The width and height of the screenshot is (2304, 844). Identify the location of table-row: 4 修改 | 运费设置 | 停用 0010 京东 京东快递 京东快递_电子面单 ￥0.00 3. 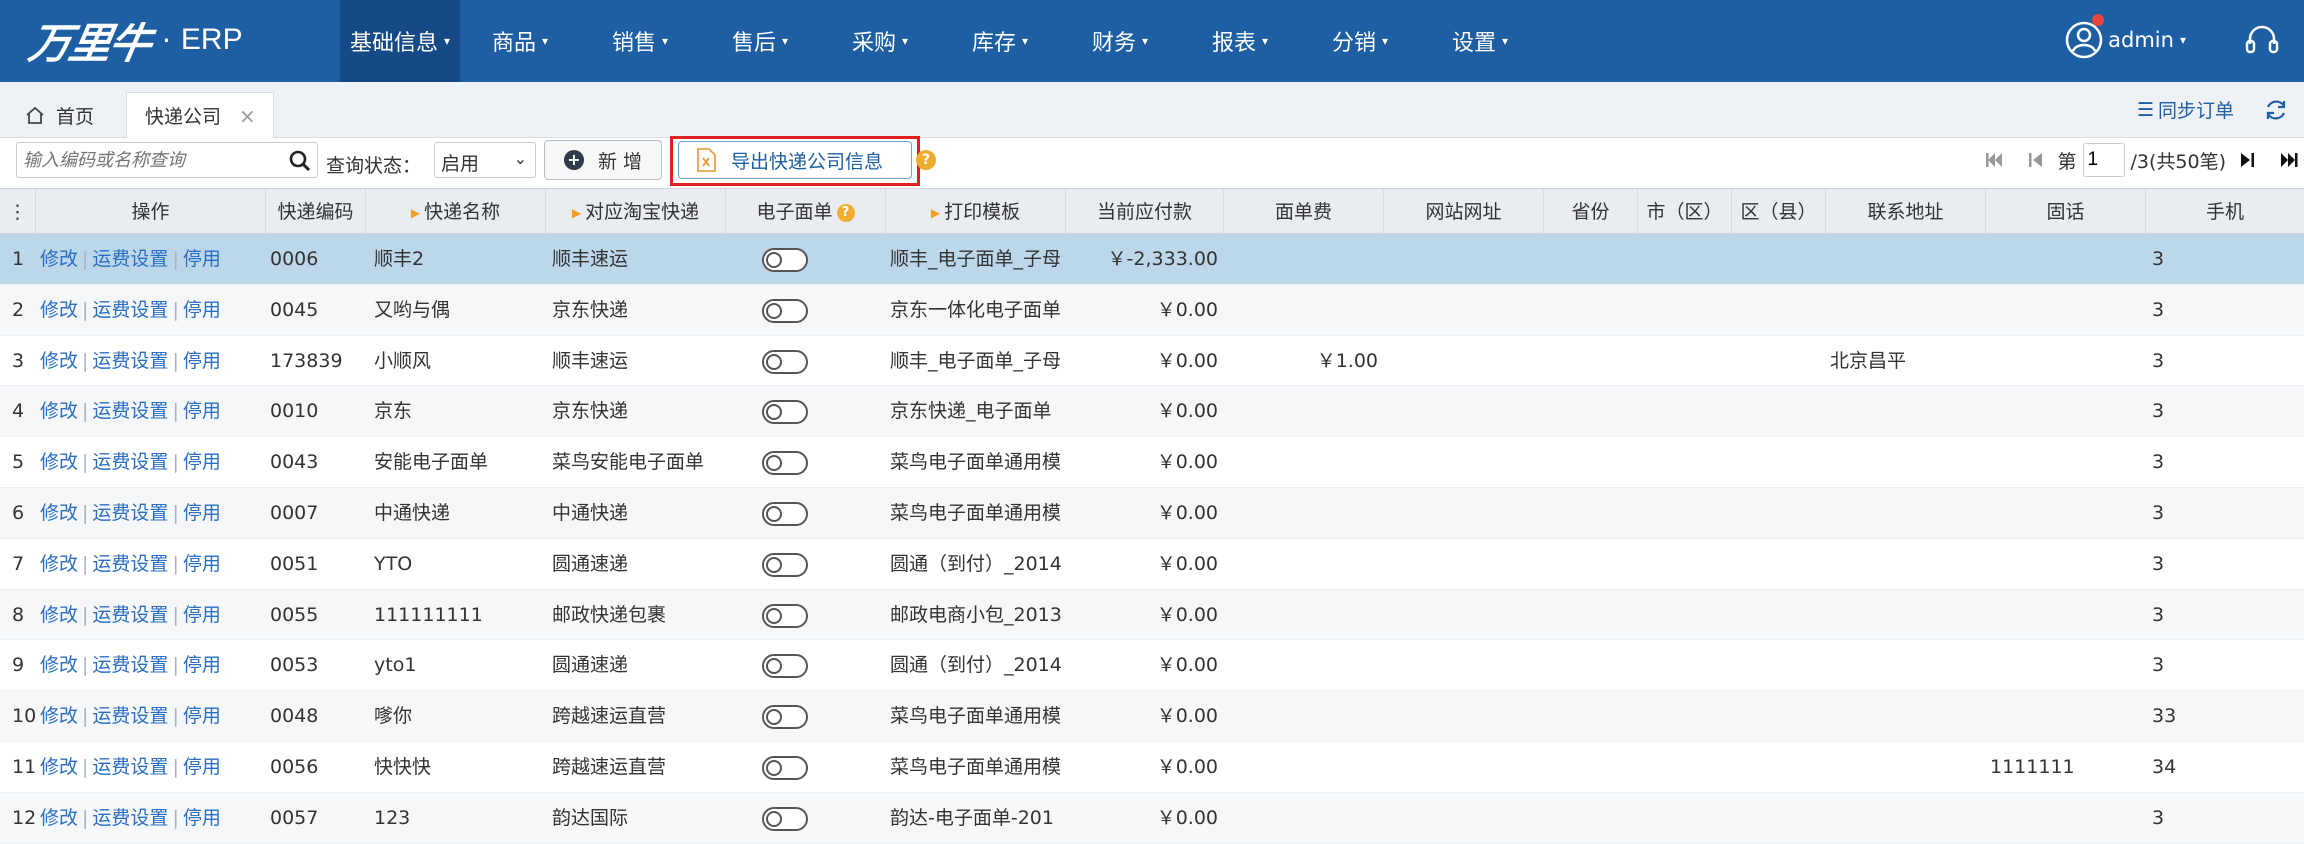
(1152, 412).